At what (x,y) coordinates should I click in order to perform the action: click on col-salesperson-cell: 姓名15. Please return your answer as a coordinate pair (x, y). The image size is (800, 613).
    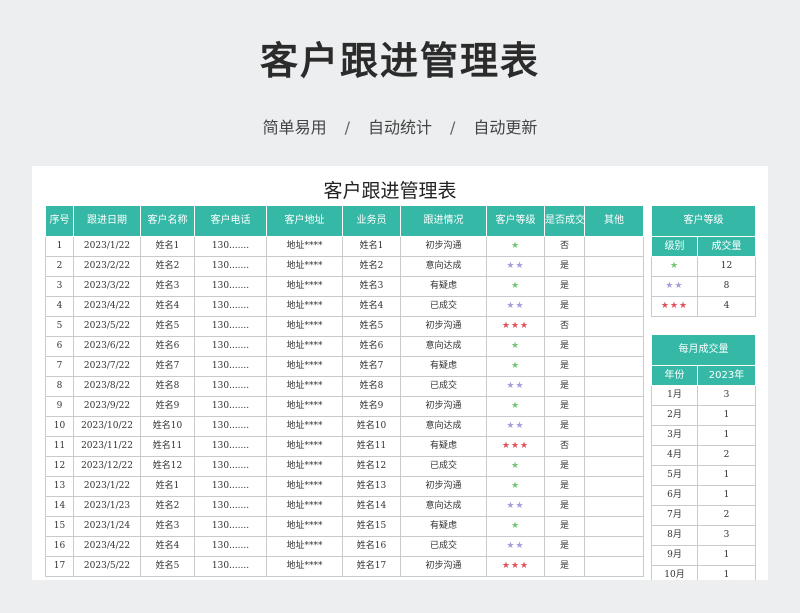
    Looking at the image, I should click on (371, 526).